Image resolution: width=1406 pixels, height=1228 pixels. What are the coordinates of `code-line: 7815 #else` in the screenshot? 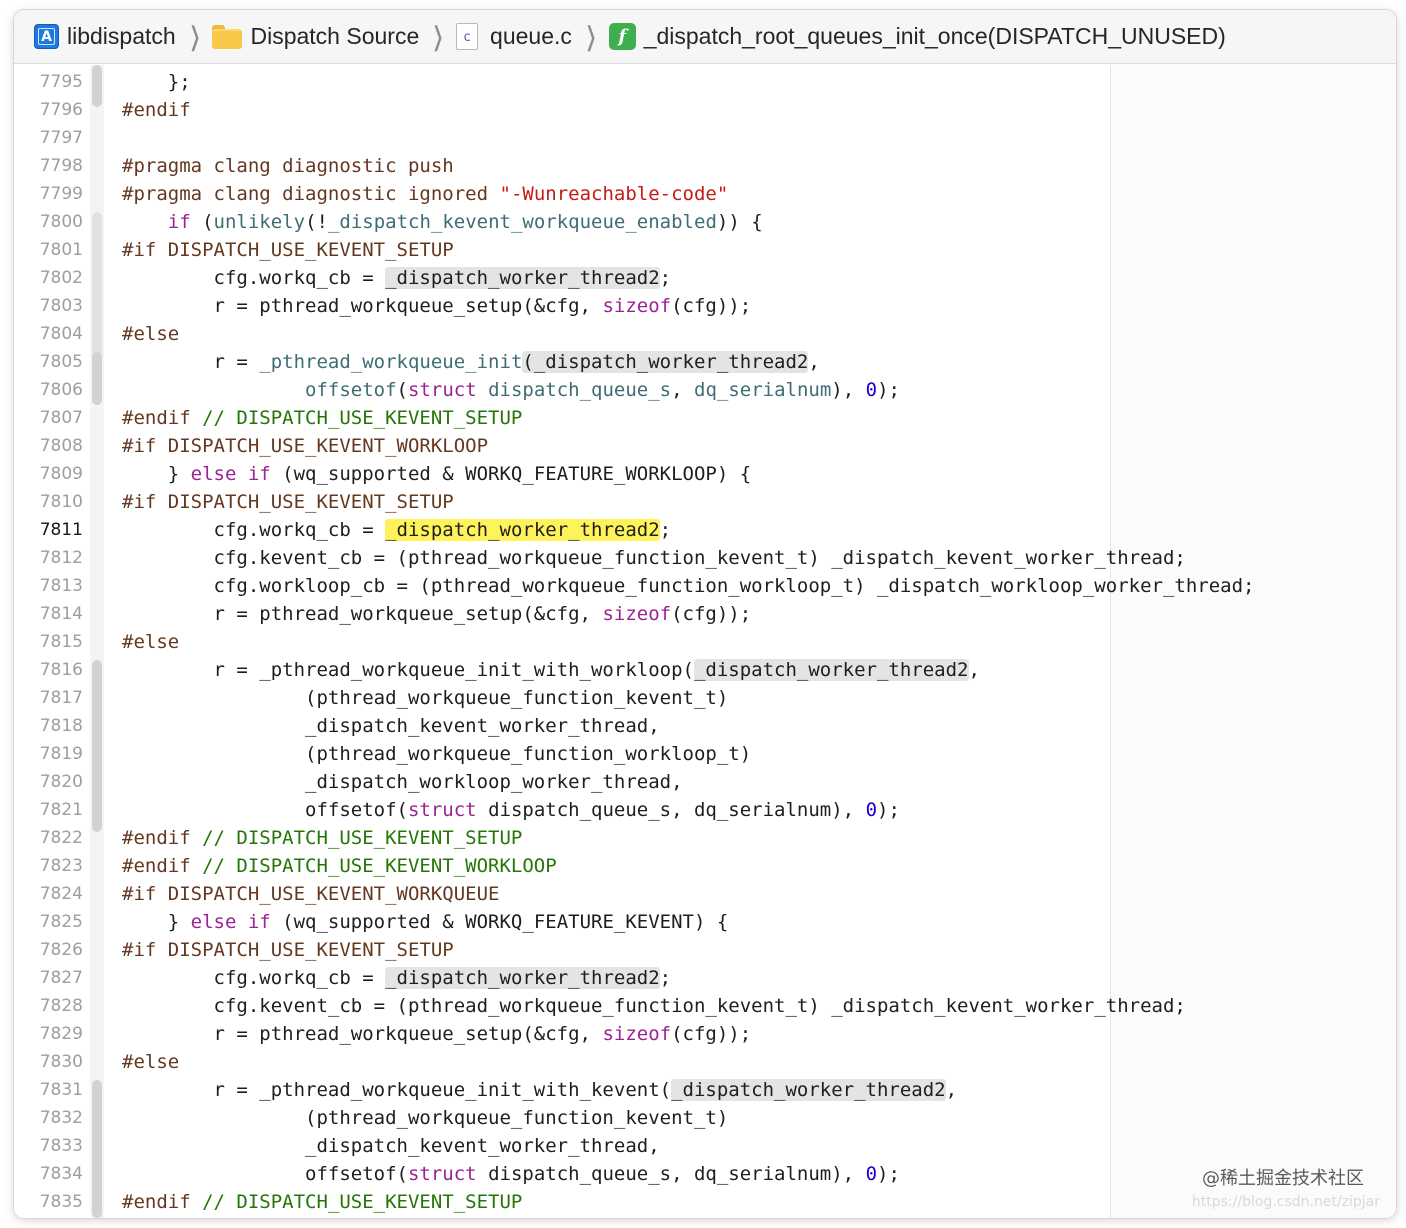 It's located at (705, 642).